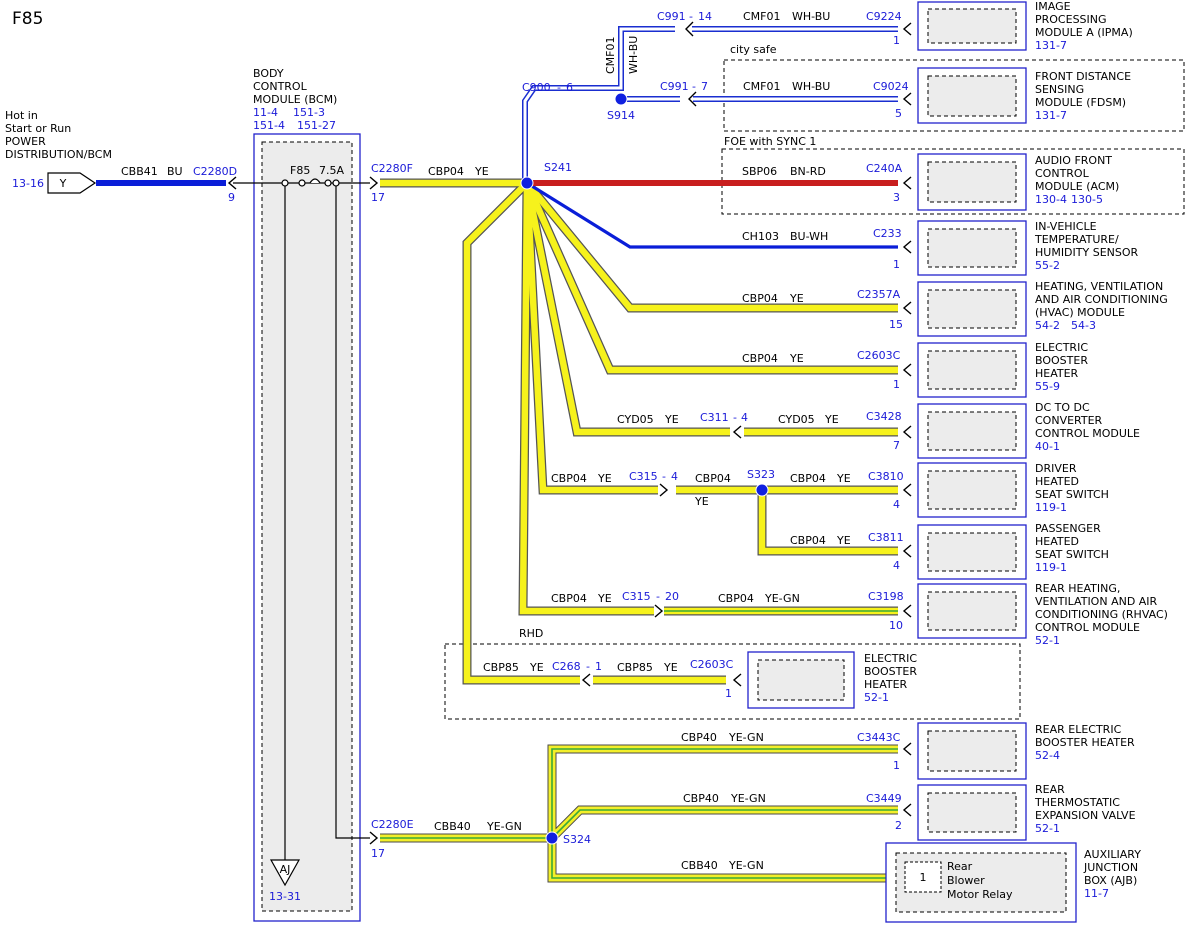 The height and width of the screenshot is (927, 1200). Describe the element at coordinates (392, 168) in the screenshot. I see `c2280f-label: C2280F` at that location.